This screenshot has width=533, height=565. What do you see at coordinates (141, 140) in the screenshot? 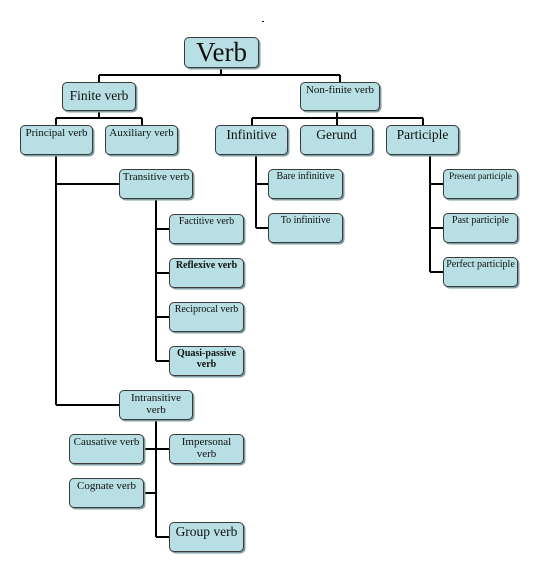
I see `node-auxiliary-verb: Auxiliary verb` at bounding box center [141, 140].